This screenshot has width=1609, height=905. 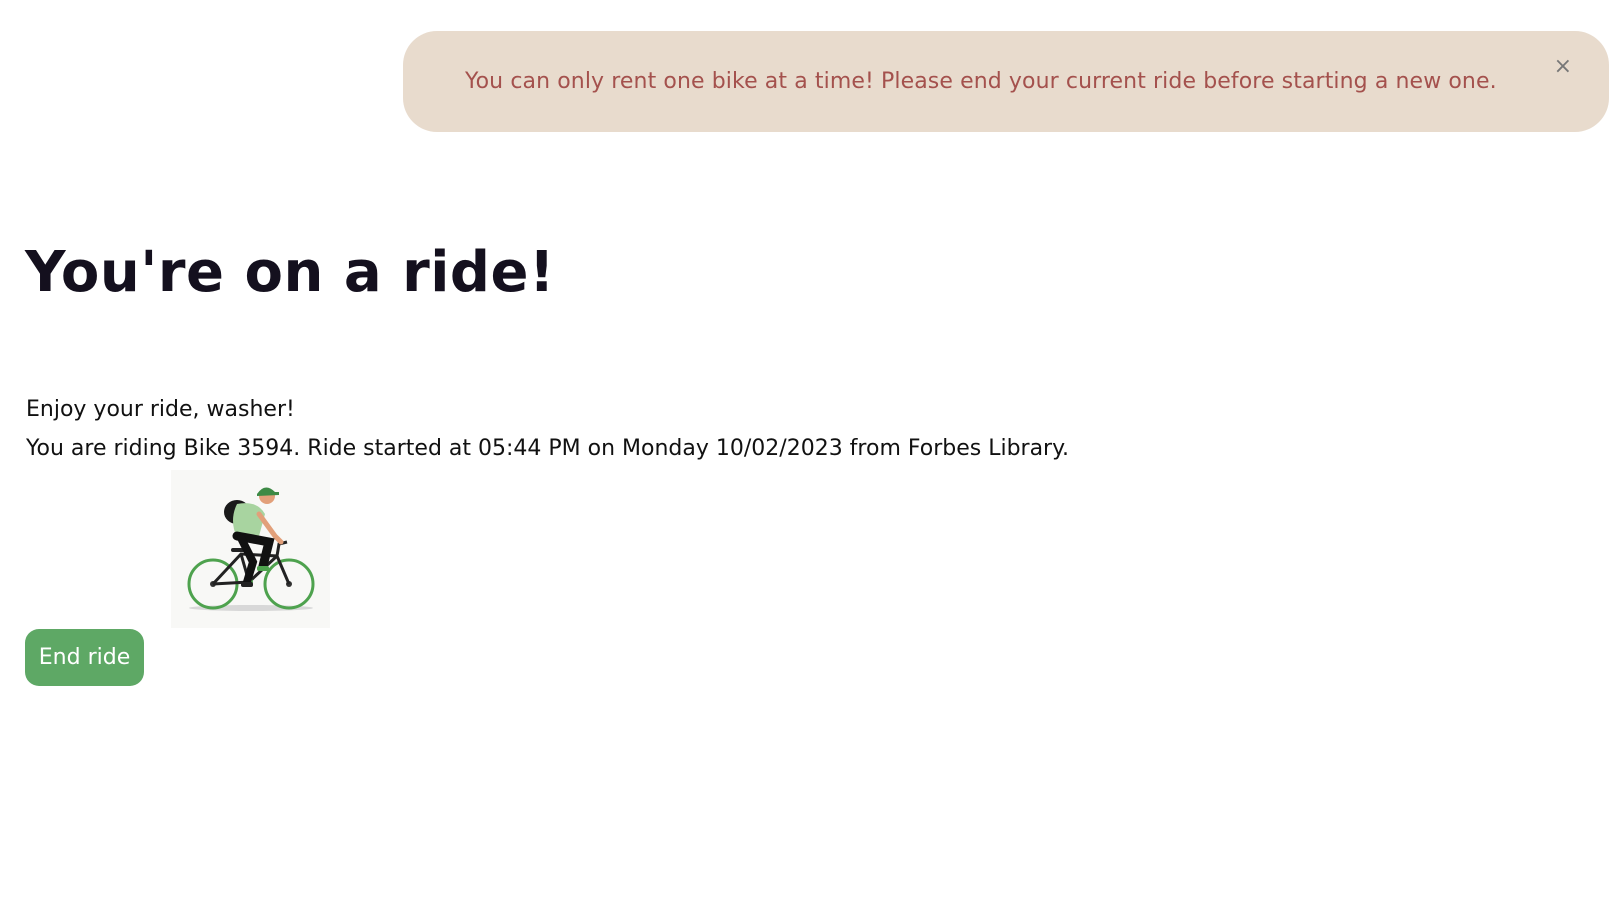 I want to click on page-title: You're on a ride!, so click(x=290, y=272).